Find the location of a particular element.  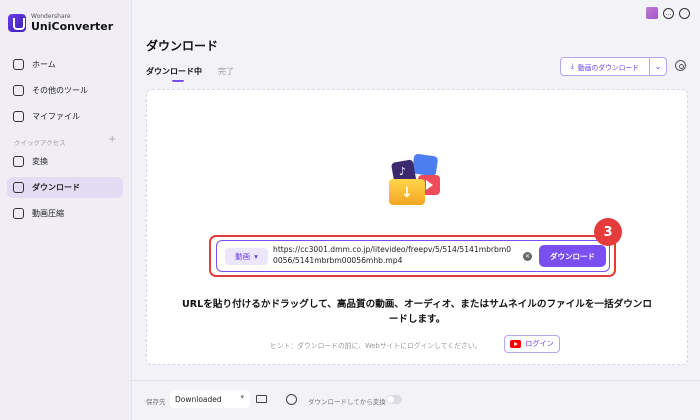

add-quick-access-icon: + is located at coordinates (112, 139).